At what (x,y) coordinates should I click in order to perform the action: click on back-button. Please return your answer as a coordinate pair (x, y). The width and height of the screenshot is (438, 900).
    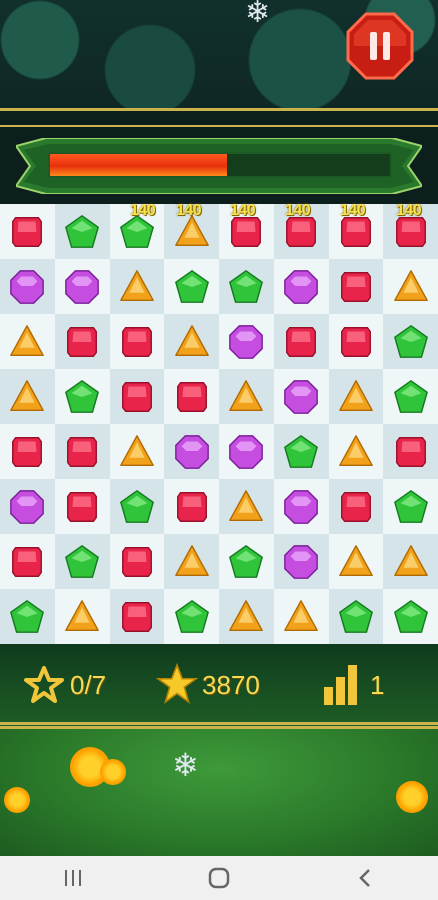
    Looking at the image, I should click on (365, 878).